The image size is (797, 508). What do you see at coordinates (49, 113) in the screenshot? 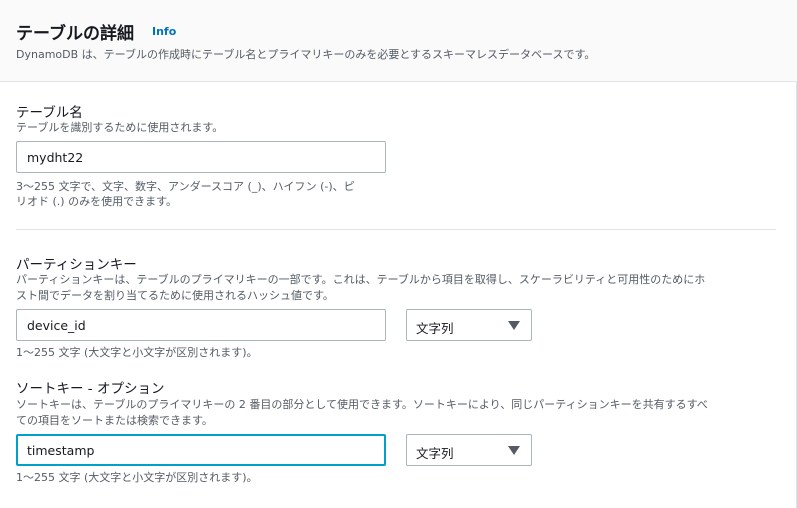
I see `table-name-label: テーブル名` at bounding box center [49, 113].